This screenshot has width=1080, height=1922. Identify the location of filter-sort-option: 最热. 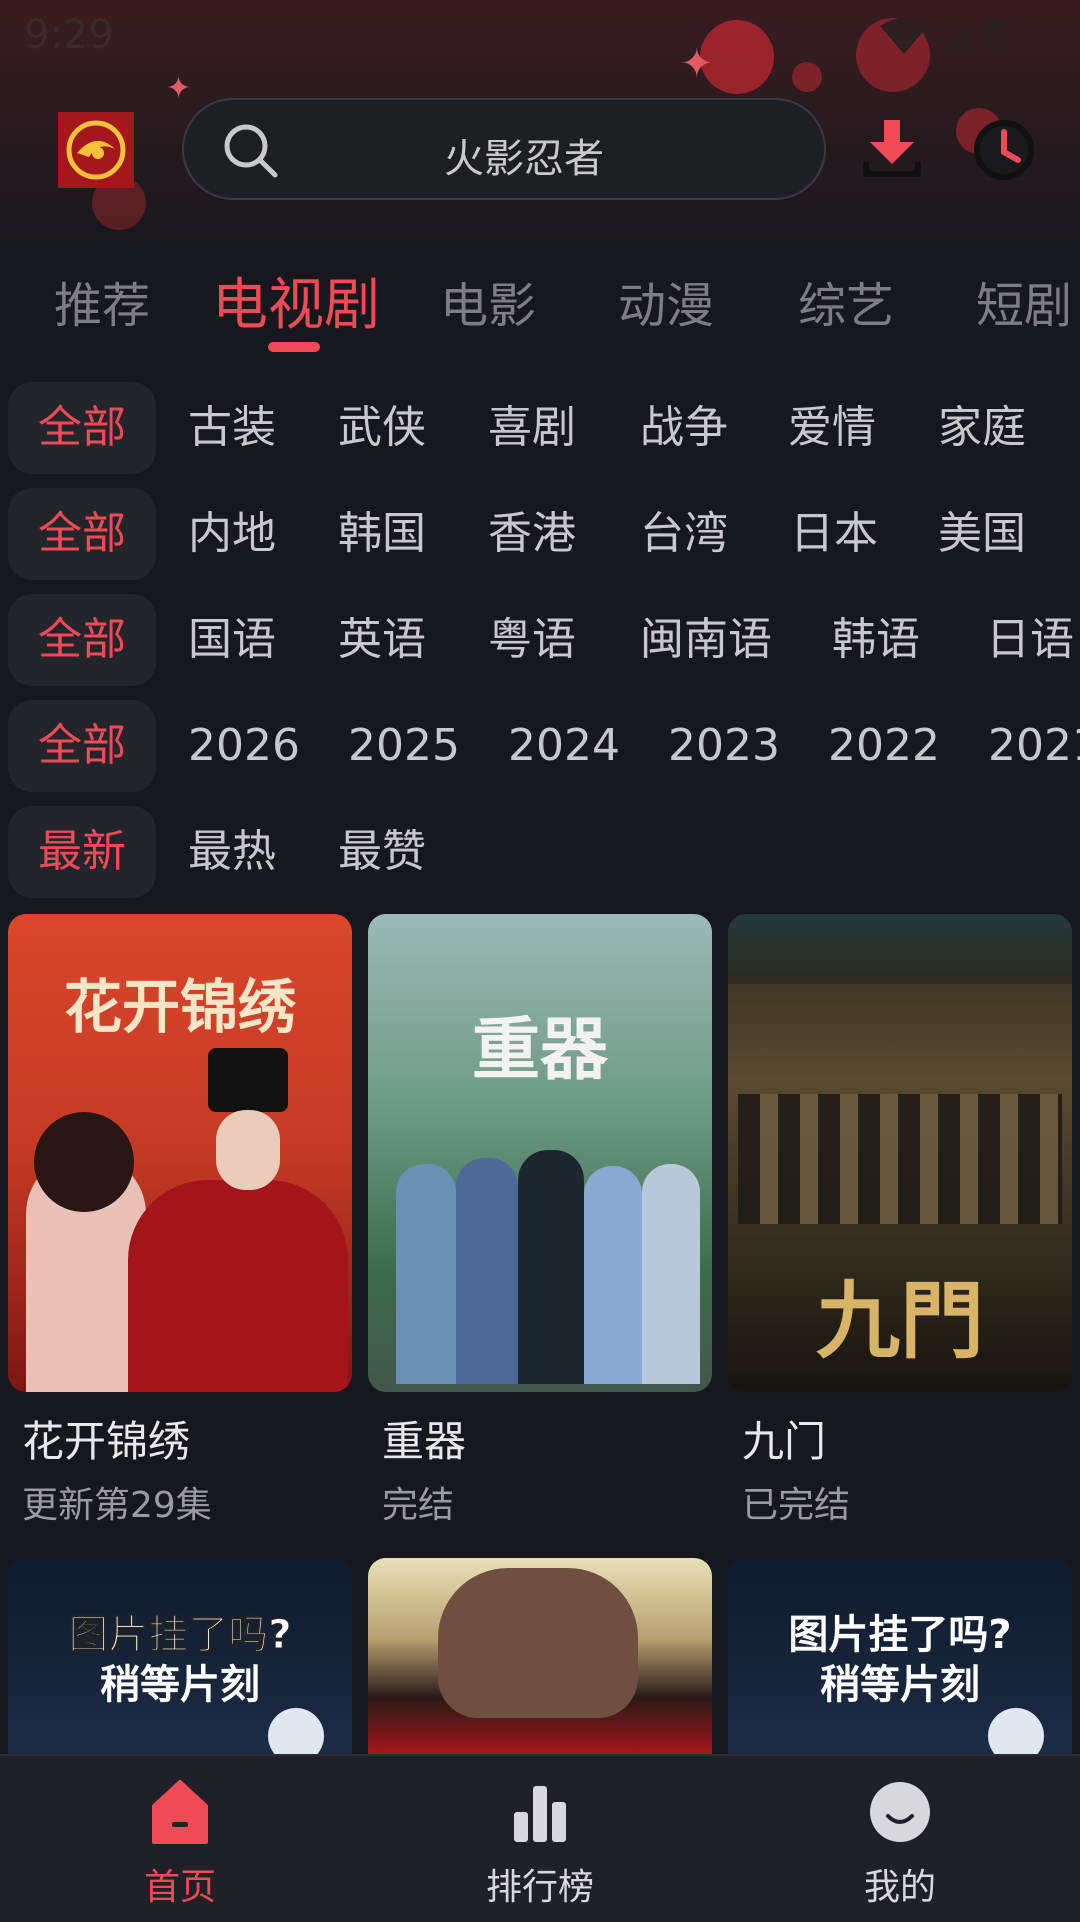
(232, 852).